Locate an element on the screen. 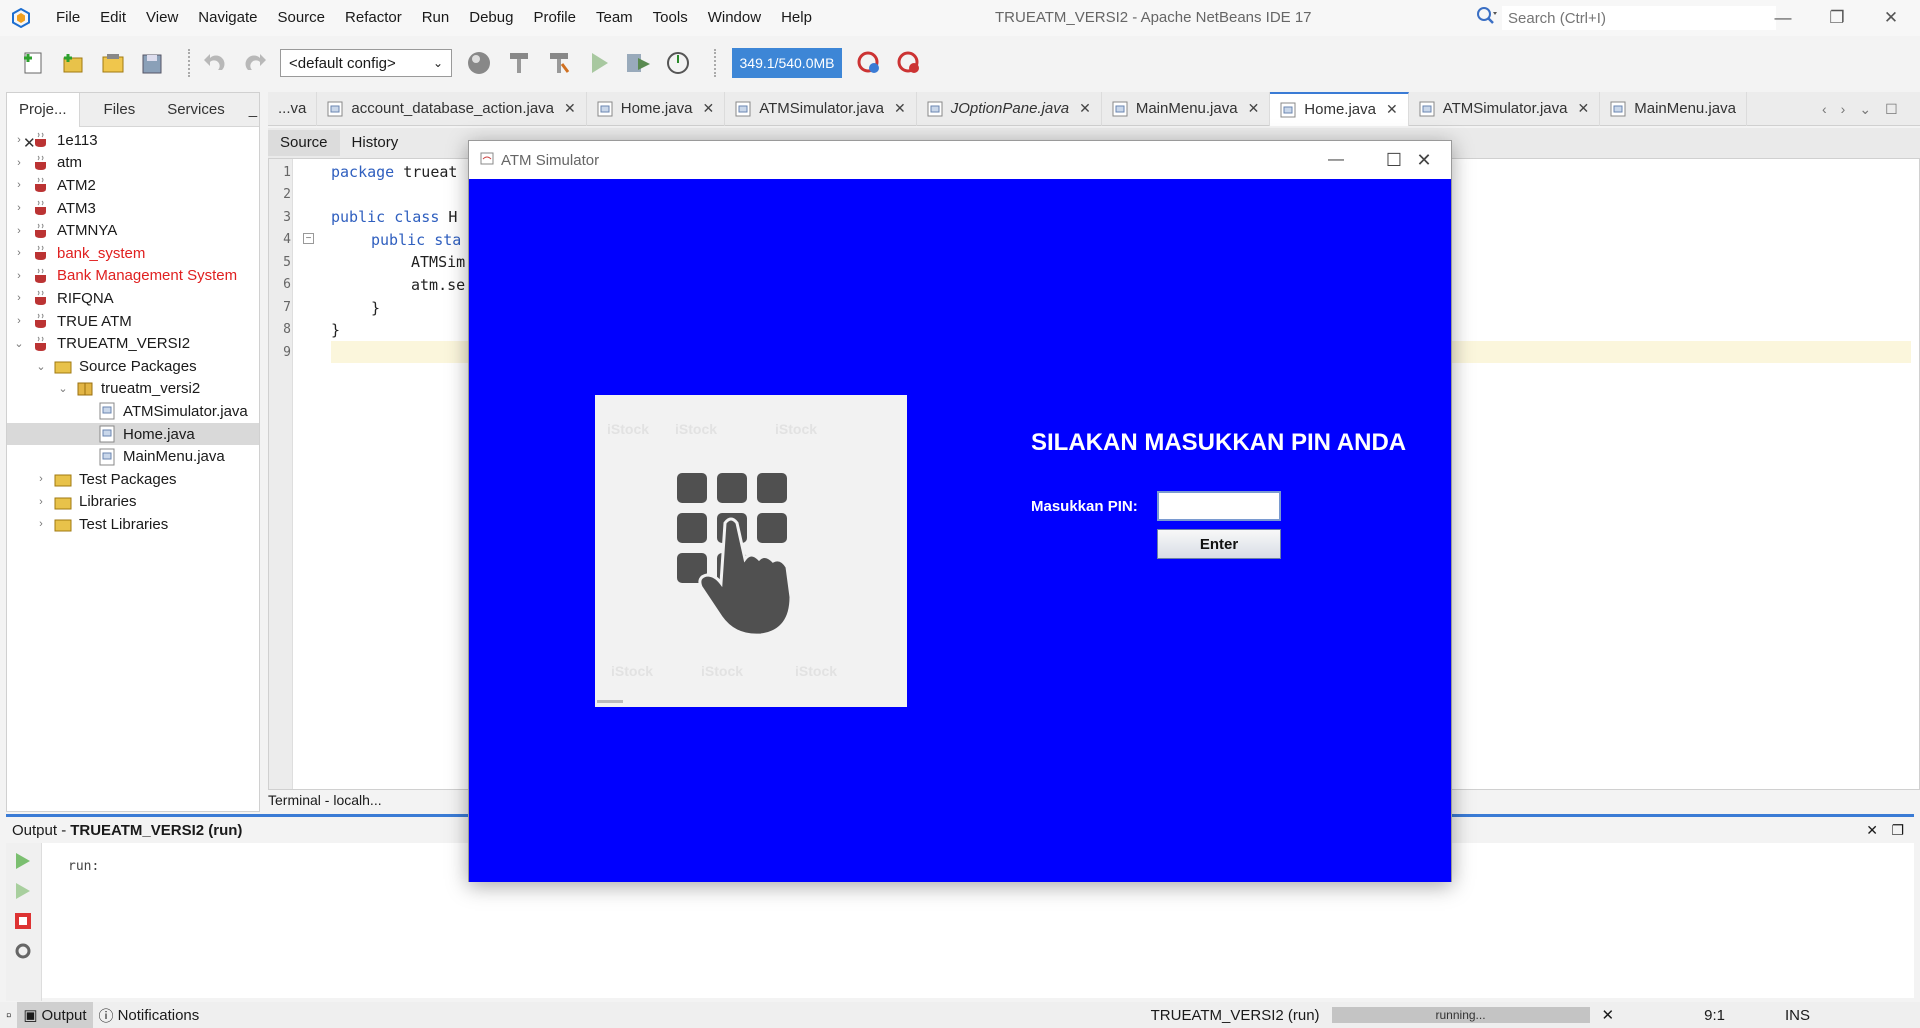 This screenshot has height=1028, width=1920. stop-icon is located at coordinates (24, 922).